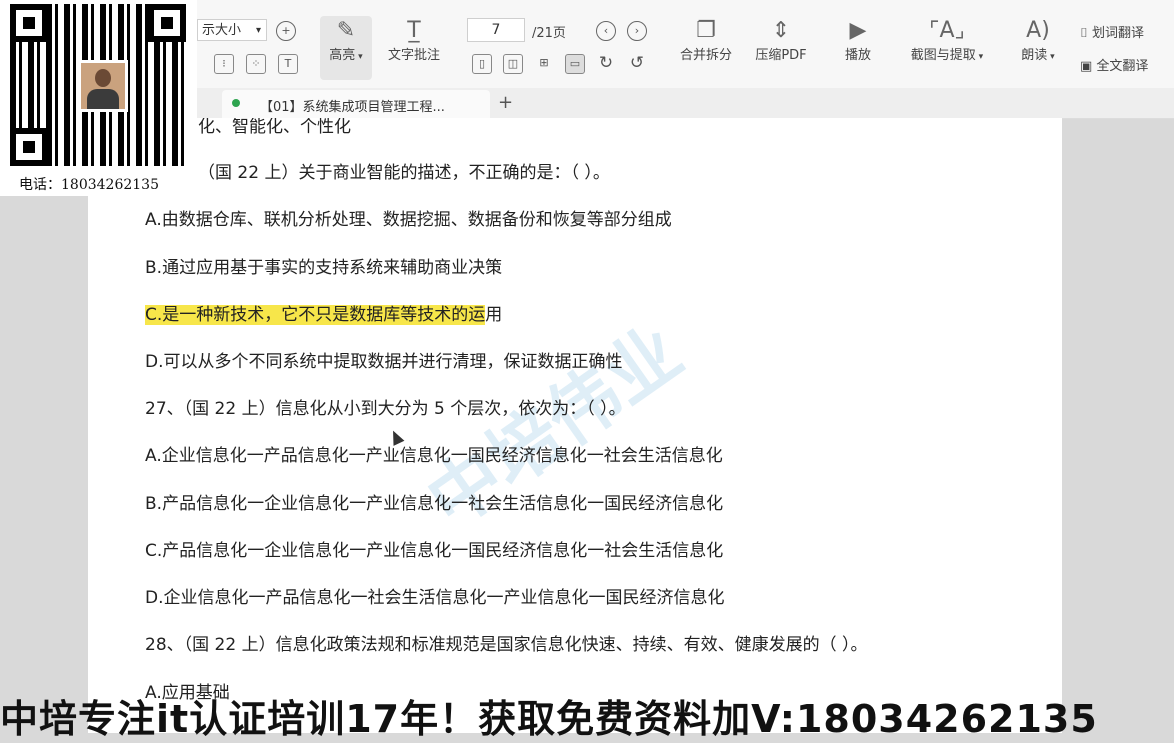  Describe the element at coordinates (496, 30) in the screenshot. I see `page-number-input: 7` at that location.